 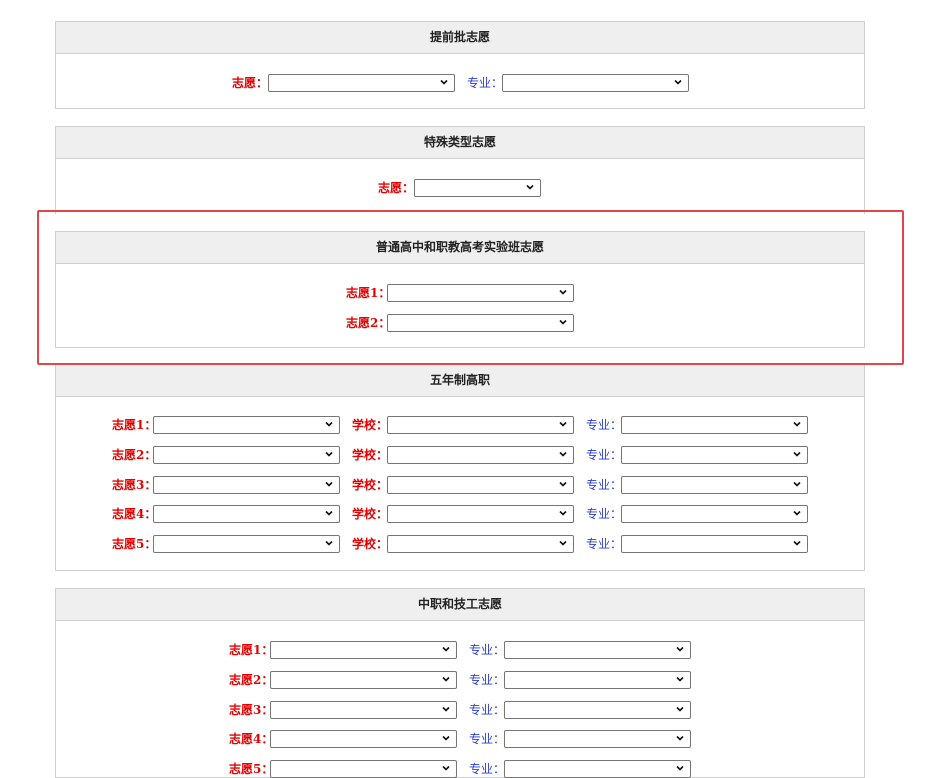 What do you see at coordinates (460, 769) in the screenshot?
I see `form-row: 志愿5： 专业：` at bounding box center [460, 769].